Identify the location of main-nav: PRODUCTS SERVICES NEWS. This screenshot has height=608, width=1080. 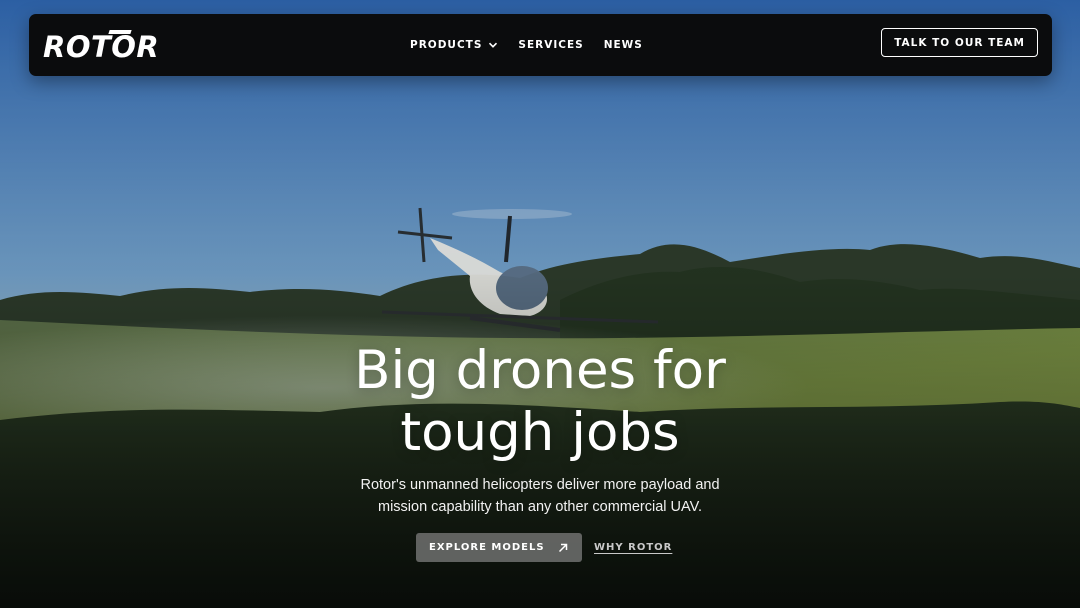
(526, 45).